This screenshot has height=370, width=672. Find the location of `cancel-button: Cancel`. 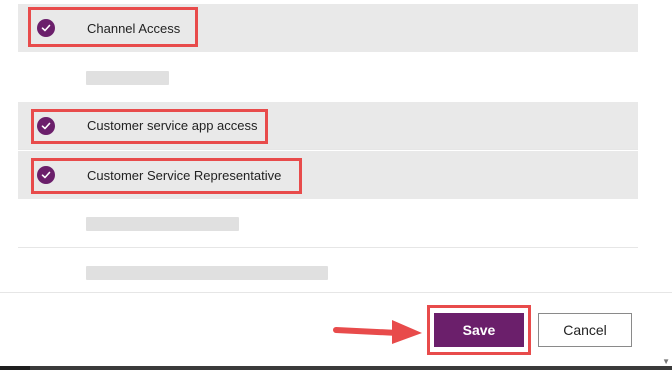

cancel-button: Cancel is located at coordinates (585, 330).